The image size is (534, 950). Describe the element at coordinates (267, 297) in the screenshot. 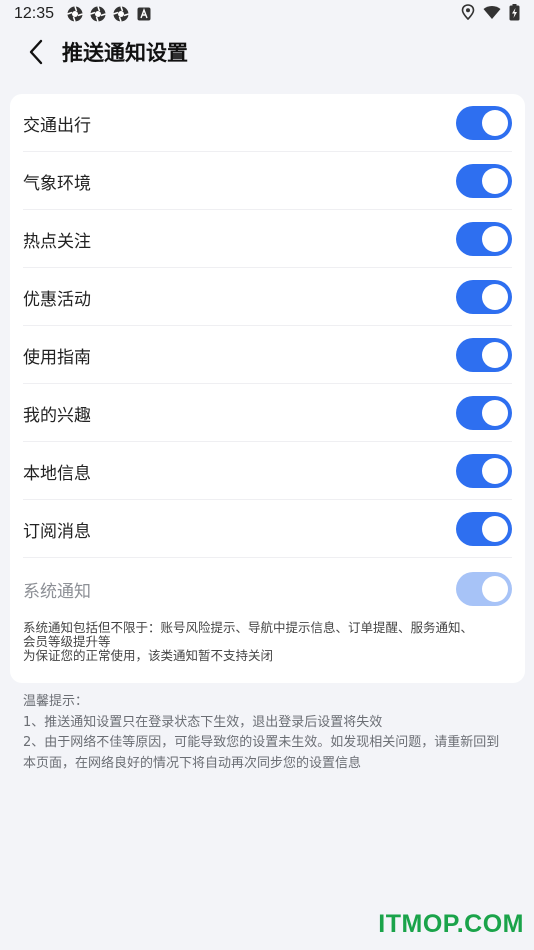

I see `setting-row-promotions: 优惠活动` at that location.